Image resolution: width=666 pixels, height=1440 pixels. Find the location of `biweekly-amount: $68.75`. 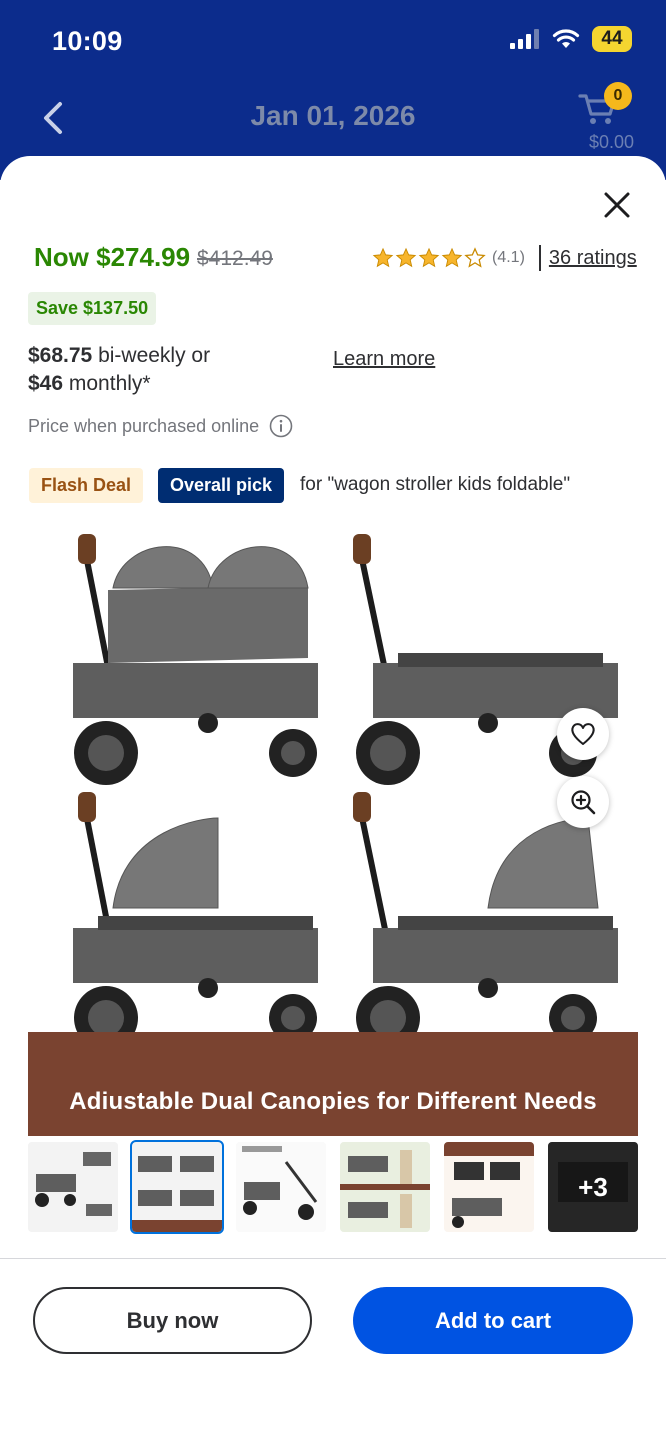

biweekly-amount: $68.75 is located at coordinates (60, 355).